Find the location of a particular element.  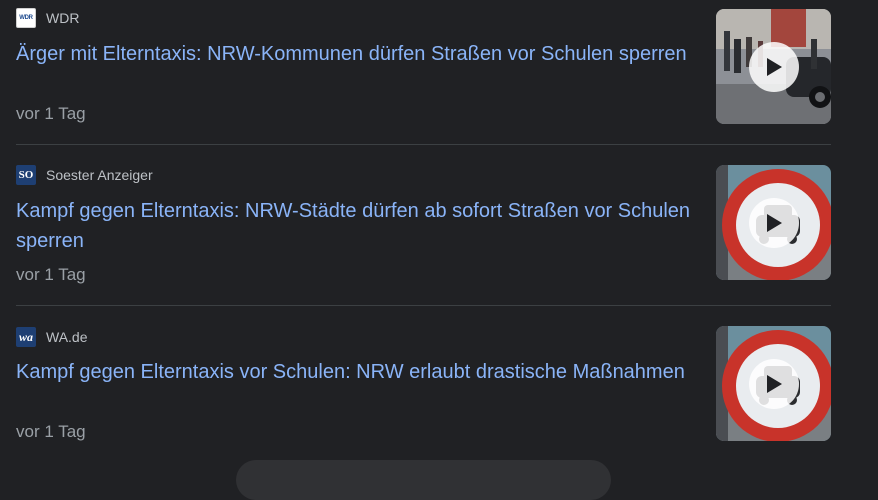

source-row: wa WA.de is located at coordinates (52, 337).